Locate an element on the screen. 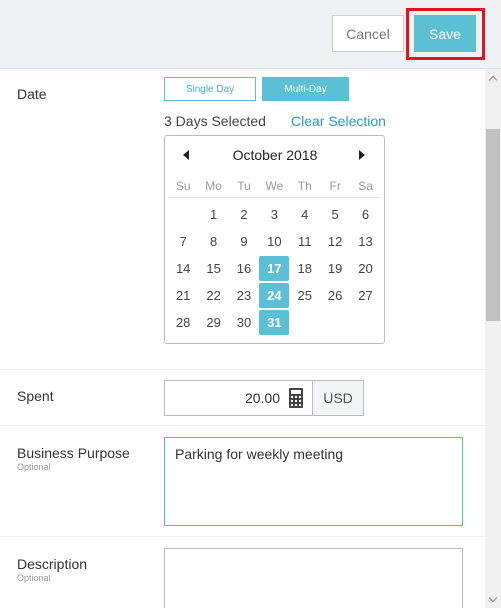 The image size is (501, 608). calendar-day: 8 is located at coordinates (213, 241).